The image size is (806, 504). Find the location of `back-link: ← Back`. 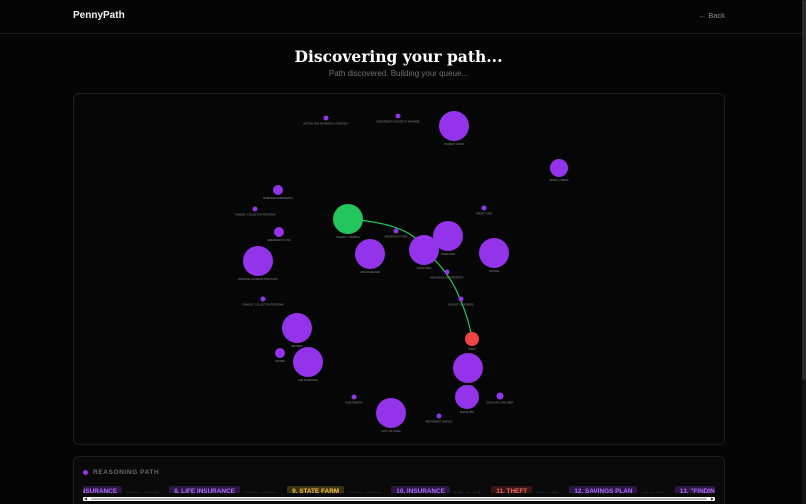

back-link: ← Back is located at coordinates (712, 15).